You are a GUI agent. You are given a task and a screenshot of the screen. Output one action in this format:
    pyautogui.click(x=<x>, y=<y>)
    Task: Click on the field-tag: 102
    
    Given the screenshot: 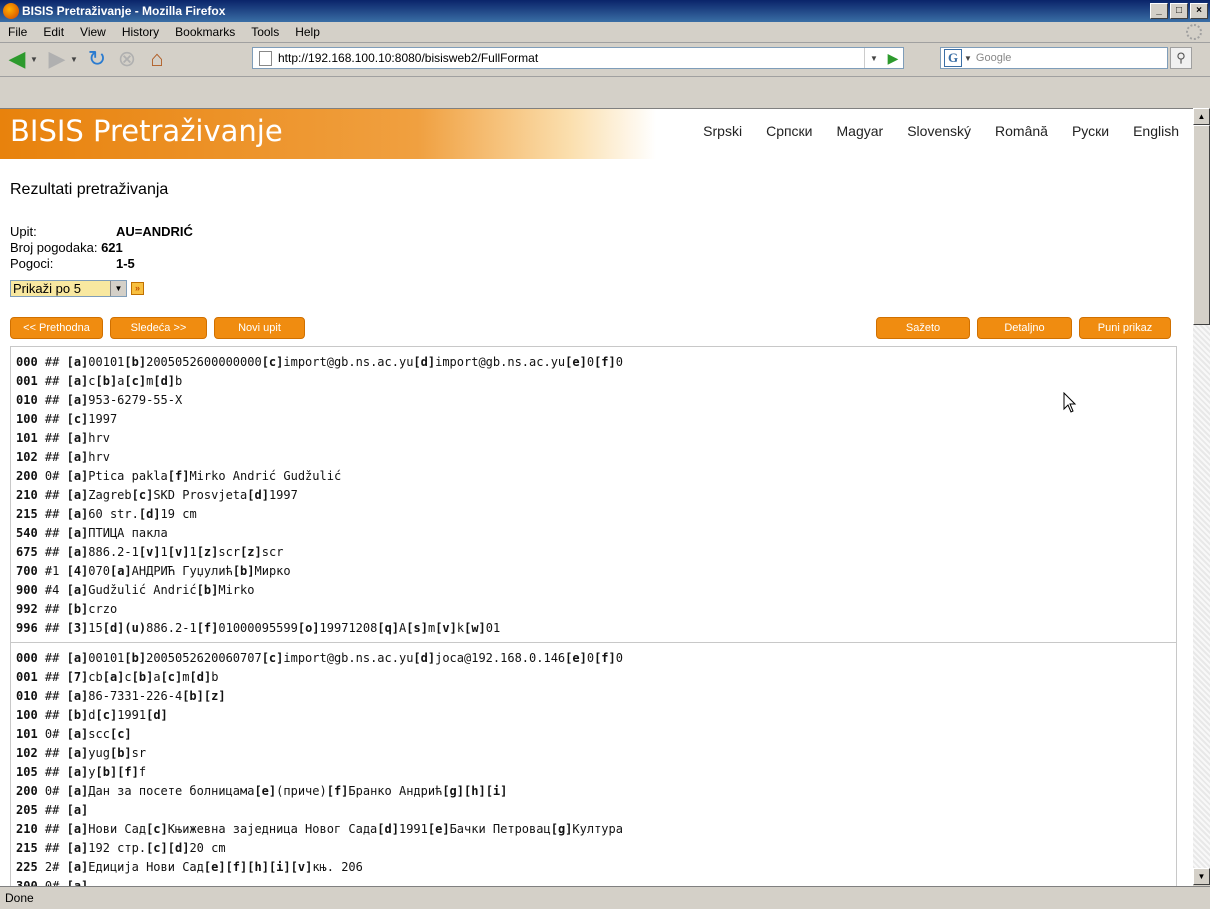 What is the action you would take?
    pyautogui.click(x=27, y=753)
    